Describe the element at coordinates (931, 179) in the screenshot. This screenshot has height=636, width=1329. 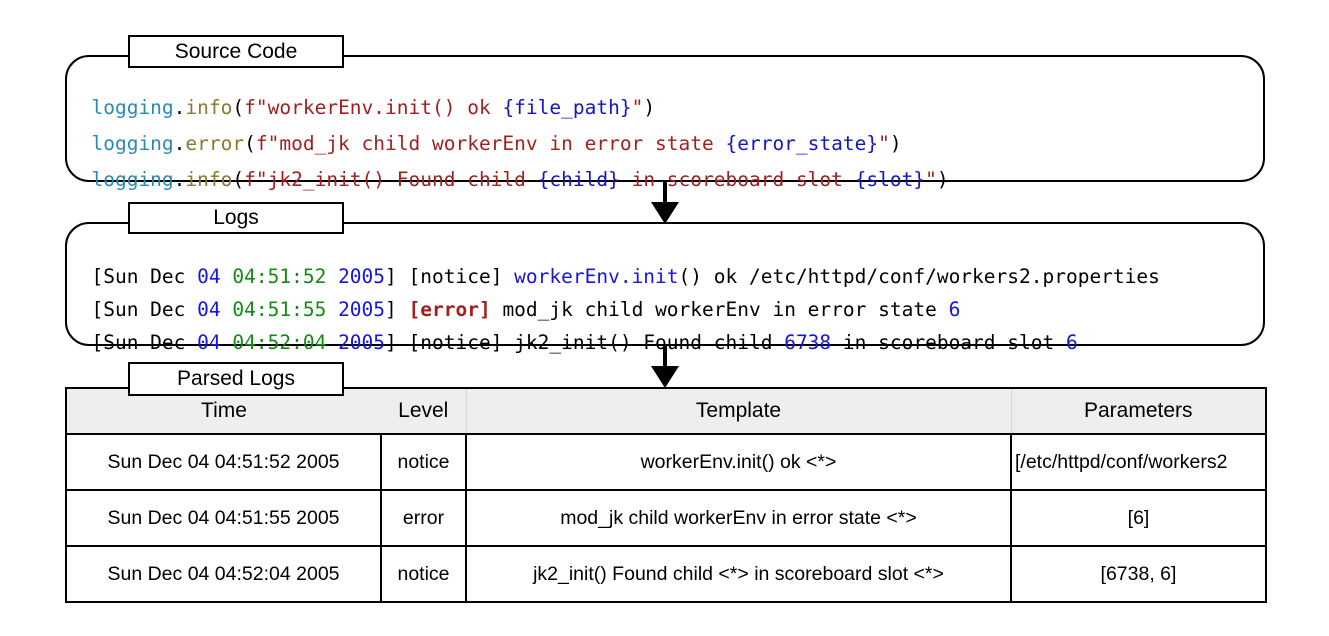
I see `code-string: "` at that location.